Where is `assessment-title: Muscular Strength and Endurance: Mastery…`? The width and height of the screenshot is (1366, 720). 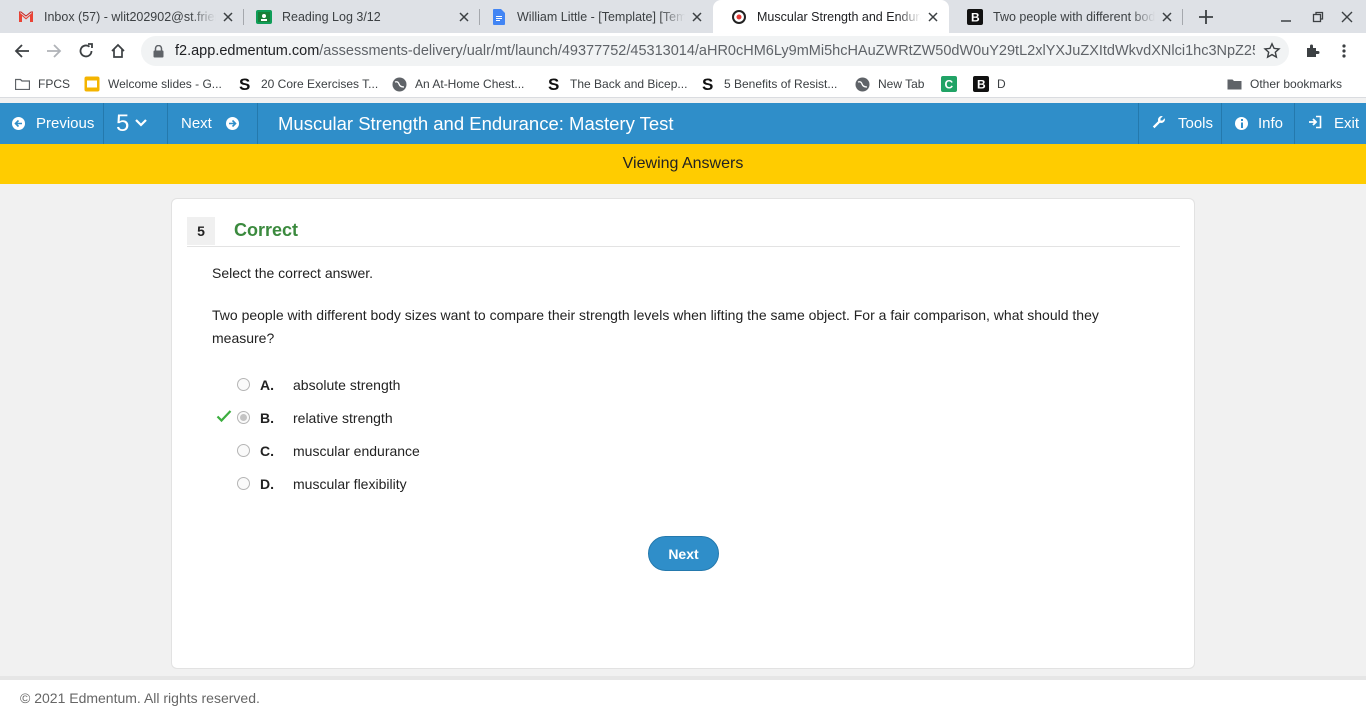 assessment-title: Muscular Strength and Endurance: Mastery… is located at coordinates (476, 123).